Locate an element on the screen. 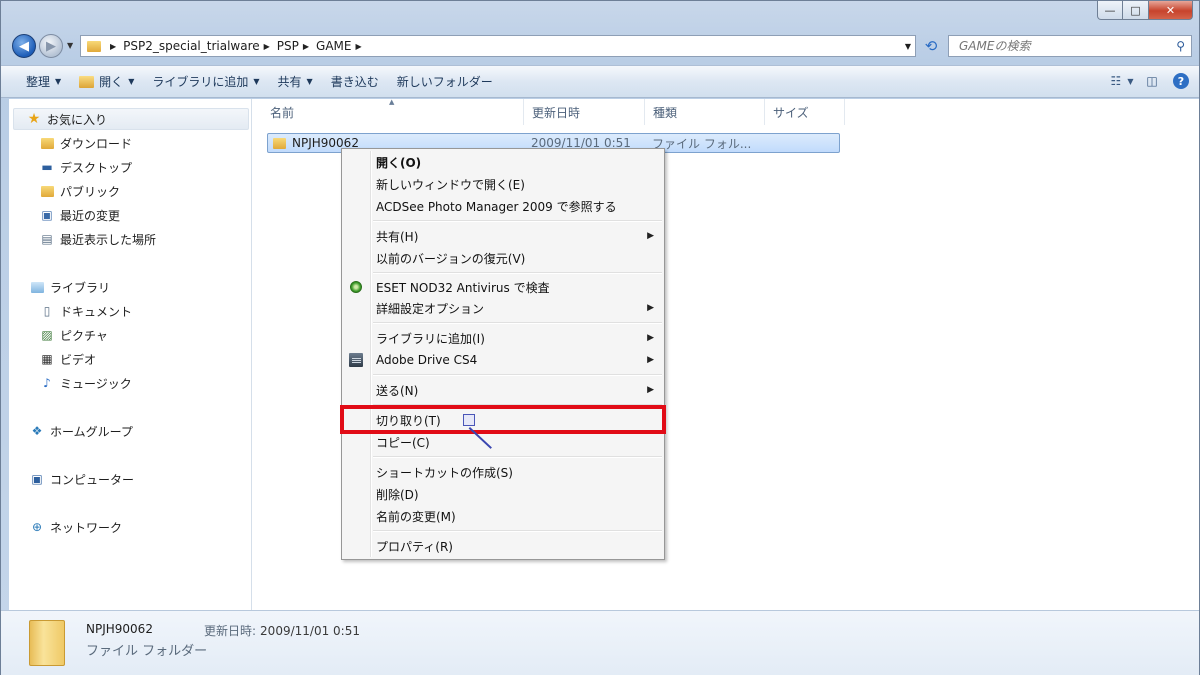 The width and height of the screenshot is (1200, 675). recent-pages-dropdown: ▼ is located at coordinates (70, 45).